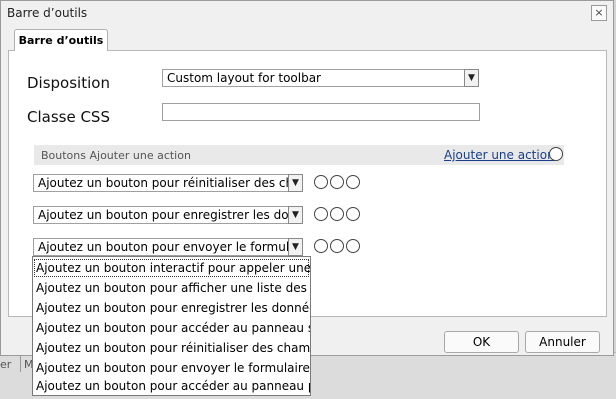  What do you see at coordinates (47, 13) in the screenshot?
I see `dialog-title: Barre d’outils` at bounding box center [47, 13].